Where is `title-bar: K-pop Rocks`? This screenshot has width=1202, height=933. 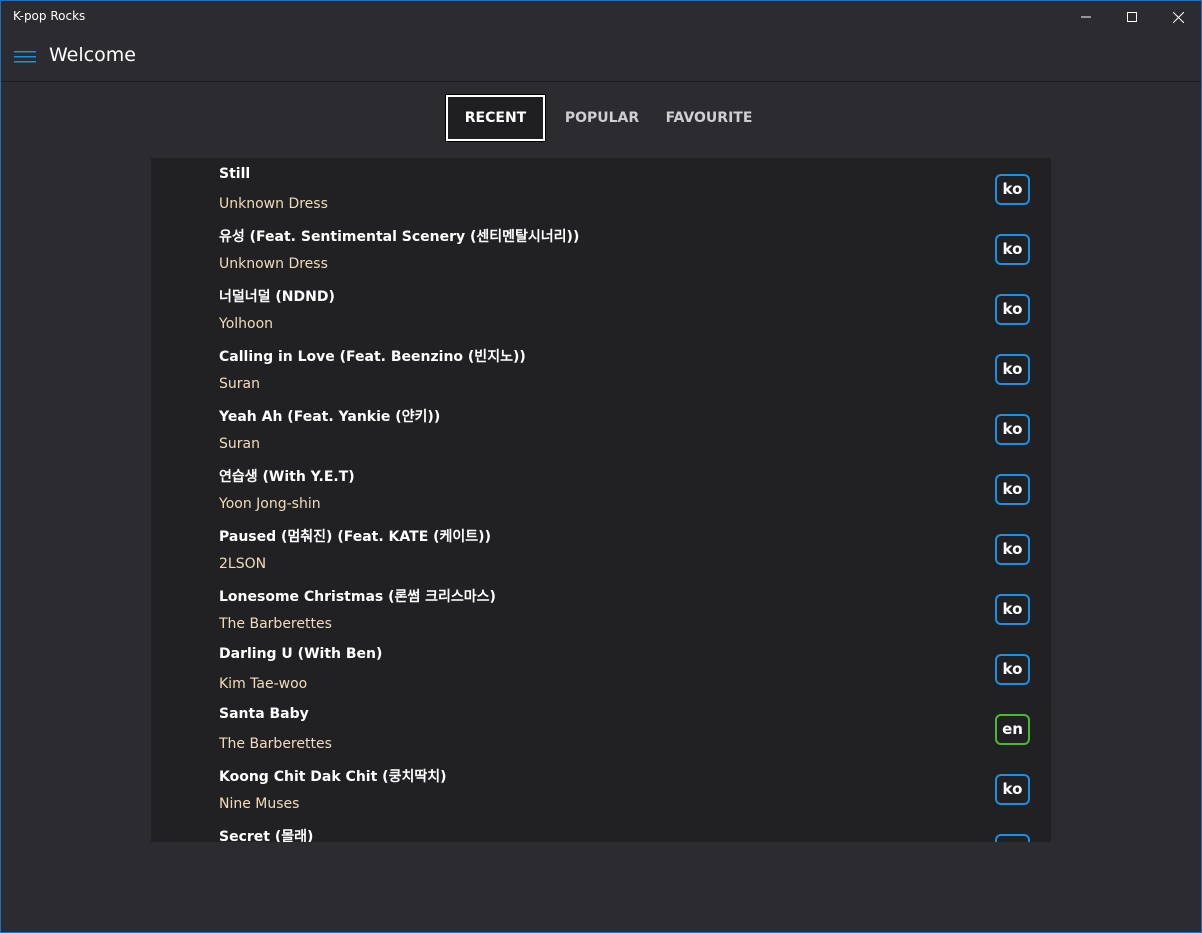
title-bar: K-pop Rocks is located at coordinates (601, 17).